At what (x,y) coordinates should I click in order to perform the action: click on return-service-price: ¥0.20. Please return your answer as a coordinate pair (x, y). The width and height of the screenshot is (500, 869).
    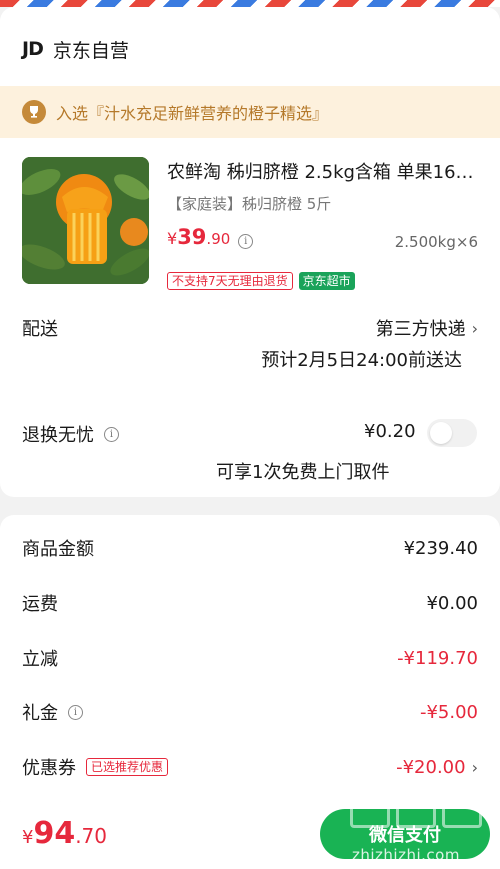
    Looking at the image, I should click on (390, 431).